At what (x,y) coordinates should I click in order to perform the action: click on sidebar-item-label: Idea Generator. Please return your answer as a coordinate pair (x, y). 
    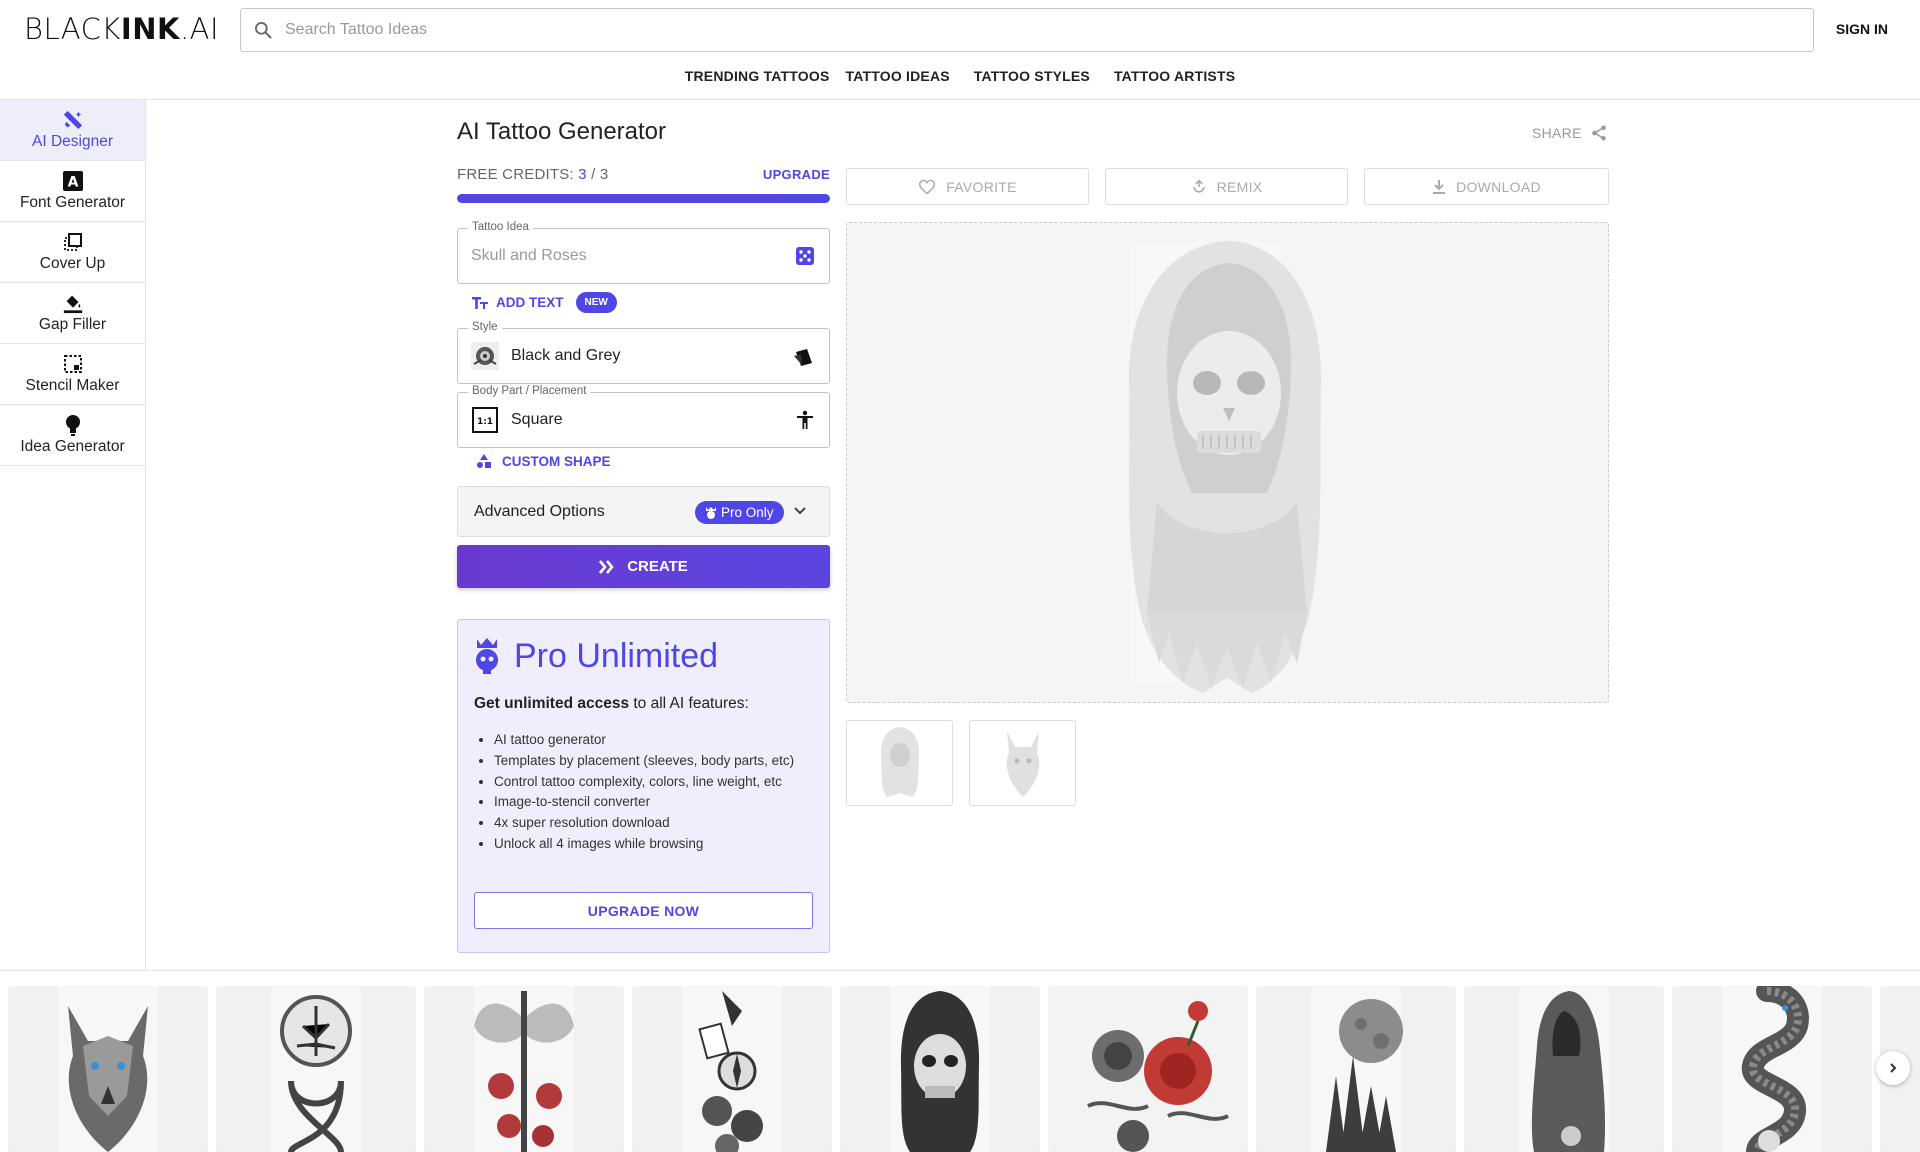
    Looking at the image, I should click on (72, 446).